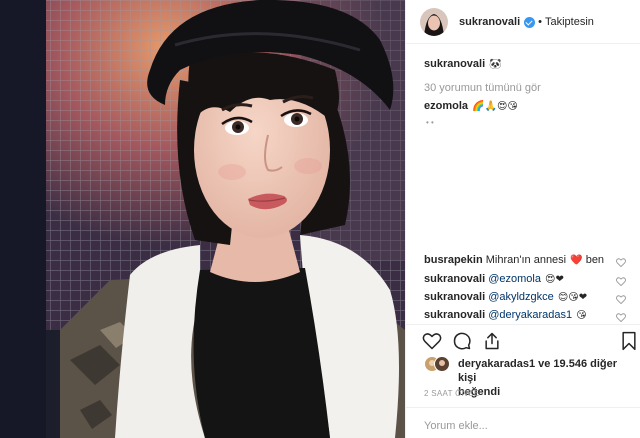 Image resolution: width=640 pixels, height=438 pixels. Describe the element at coordinates (581, 315) in the screenshot. I see `comment-emoji: 😘` at that location.